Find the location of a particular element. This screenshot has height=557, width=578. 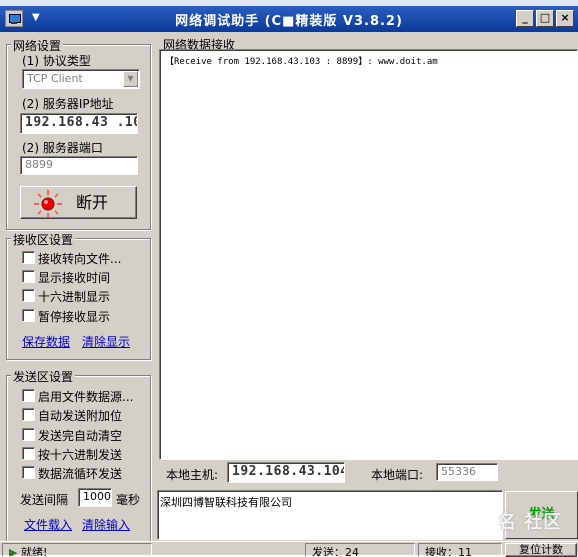

disconnect-label: 断开 is located at coordinates (92, 202).